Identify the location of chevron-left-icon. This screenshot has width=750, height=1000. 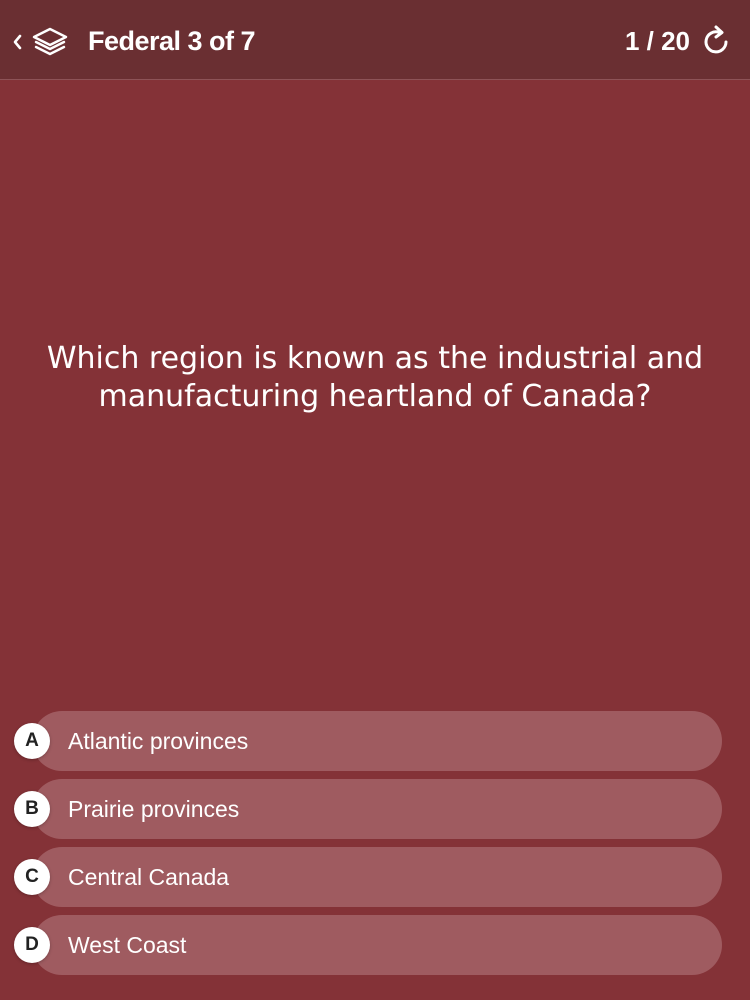
(17, 42).